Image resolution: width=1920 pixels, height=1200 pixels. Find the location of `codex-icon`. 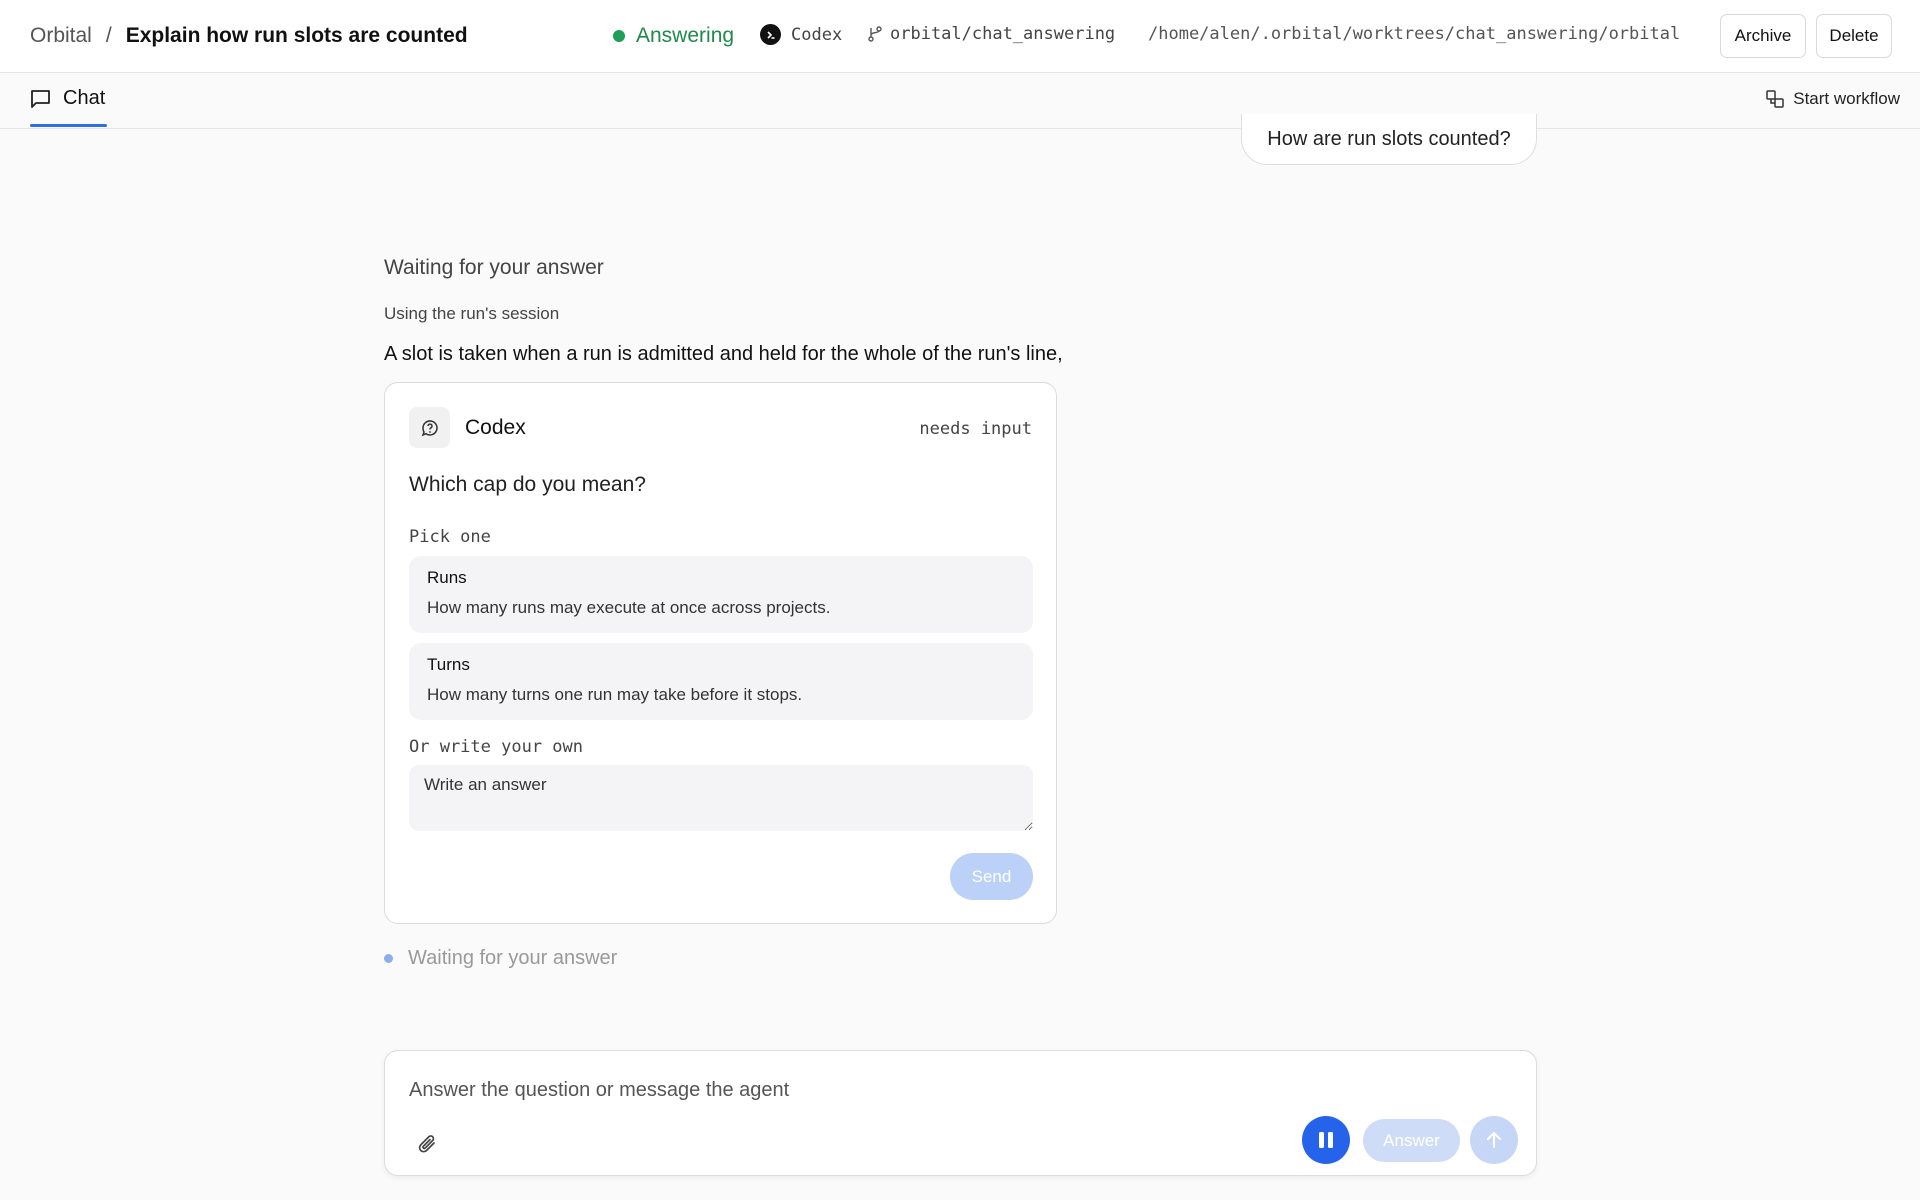

codex-icon is located at coordinates (770, 34).